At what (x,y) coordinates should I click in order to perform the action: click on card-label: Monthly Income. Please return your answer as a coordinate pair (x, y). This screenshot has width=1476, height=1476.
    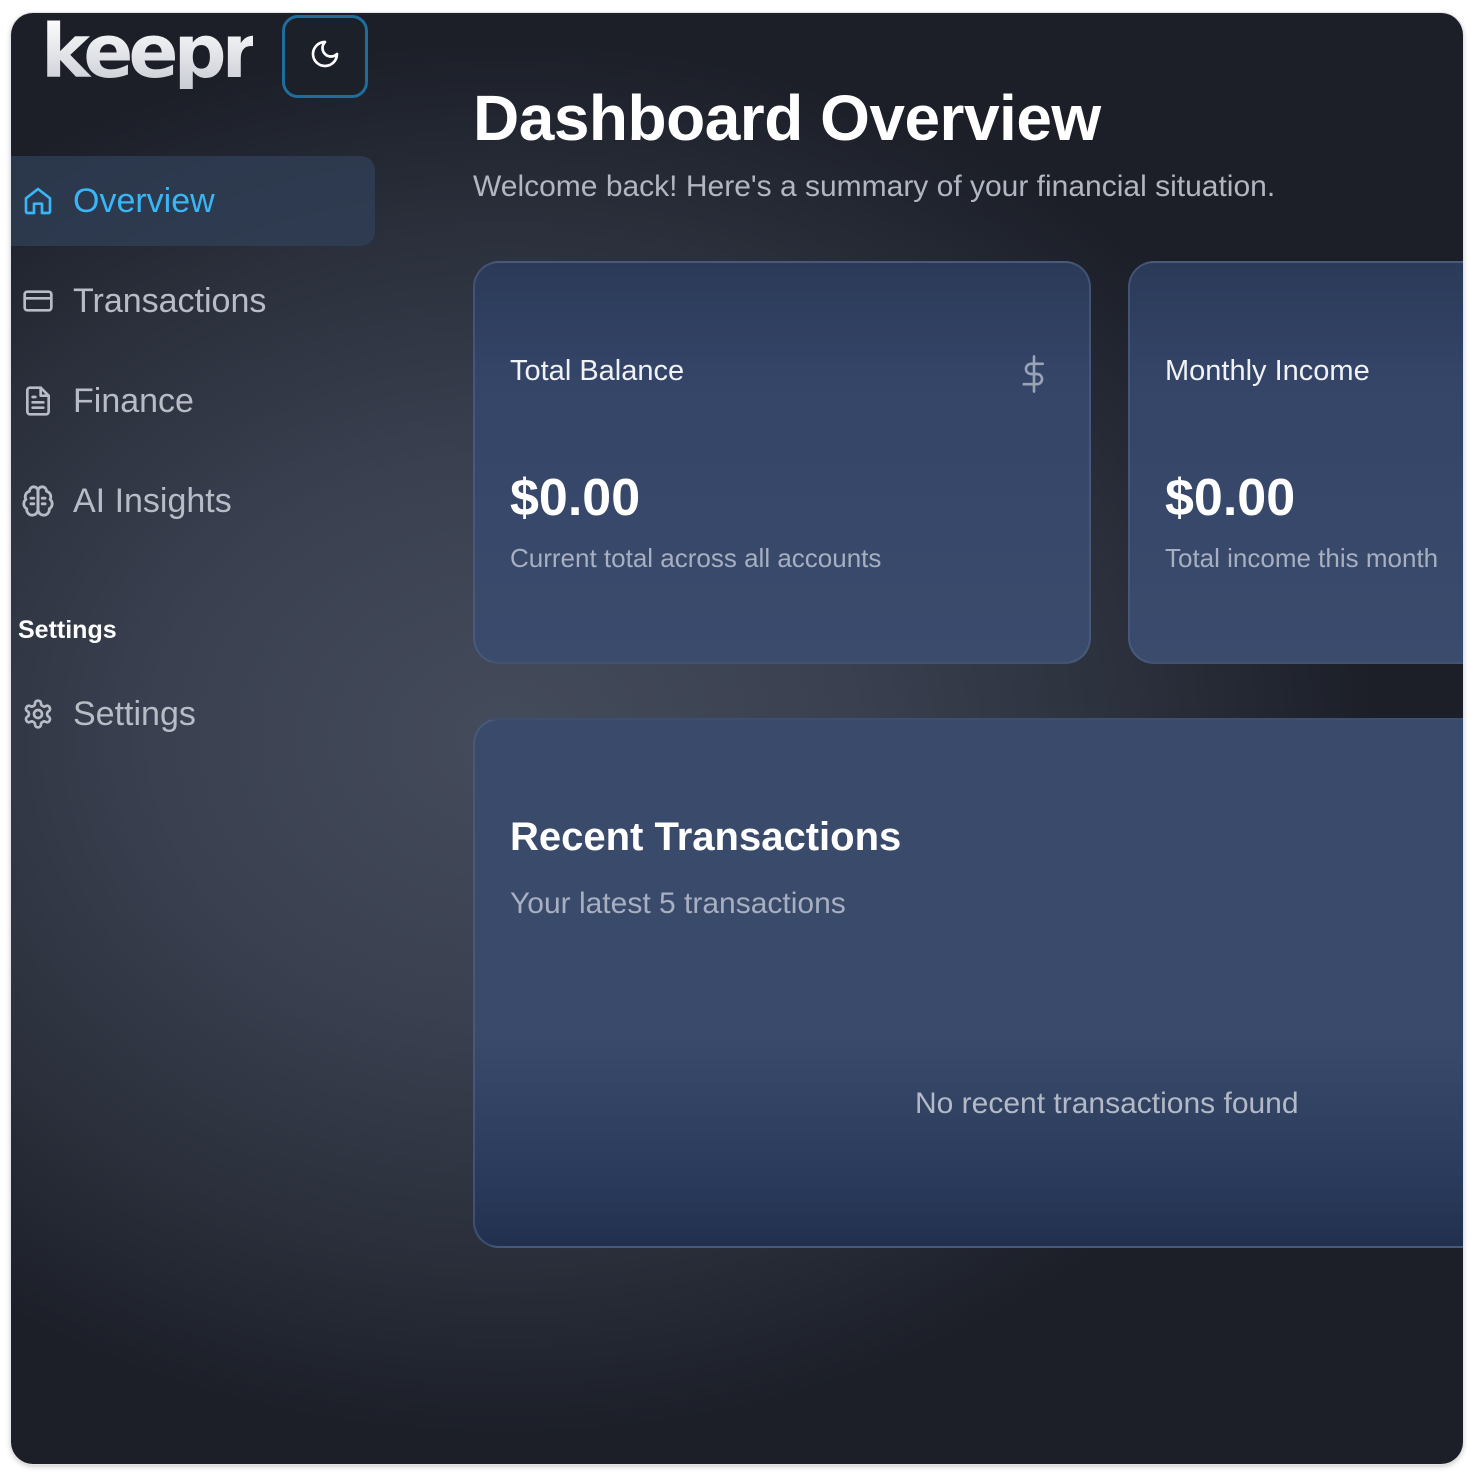
    Looking at the image, I should click on (1267, 371).